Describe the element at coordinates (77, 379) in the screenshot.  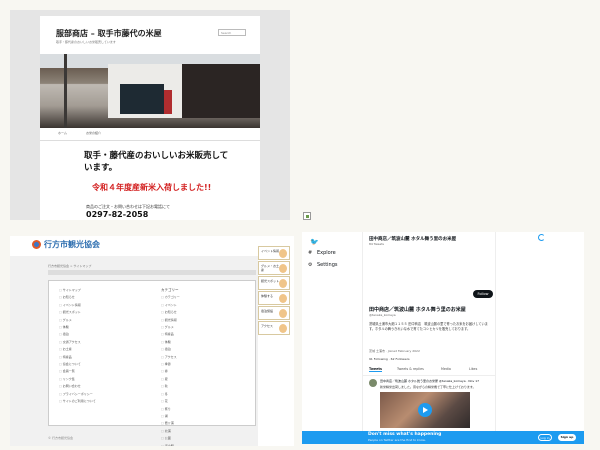
I see `sitemap-link: リンク集` at that location.